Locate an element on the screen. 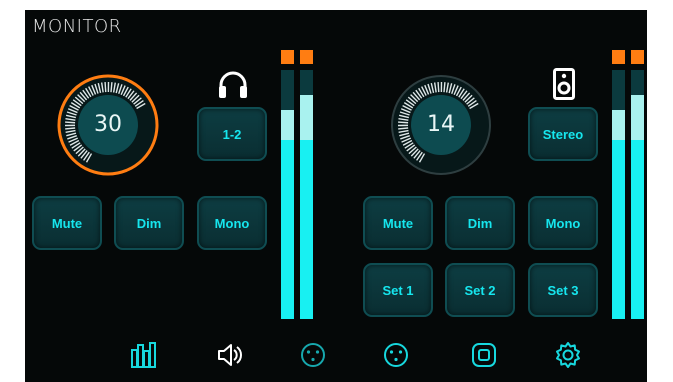  speaker-meter-left is located at coordinates (618, 184).